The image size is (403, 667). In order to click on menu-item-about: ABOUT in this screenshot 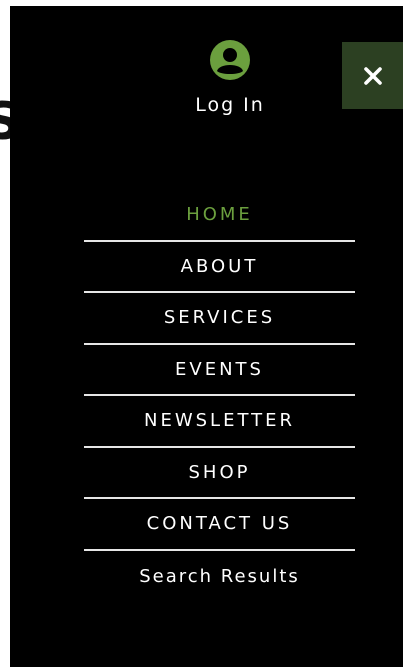, I will do `click(219, 267)`.